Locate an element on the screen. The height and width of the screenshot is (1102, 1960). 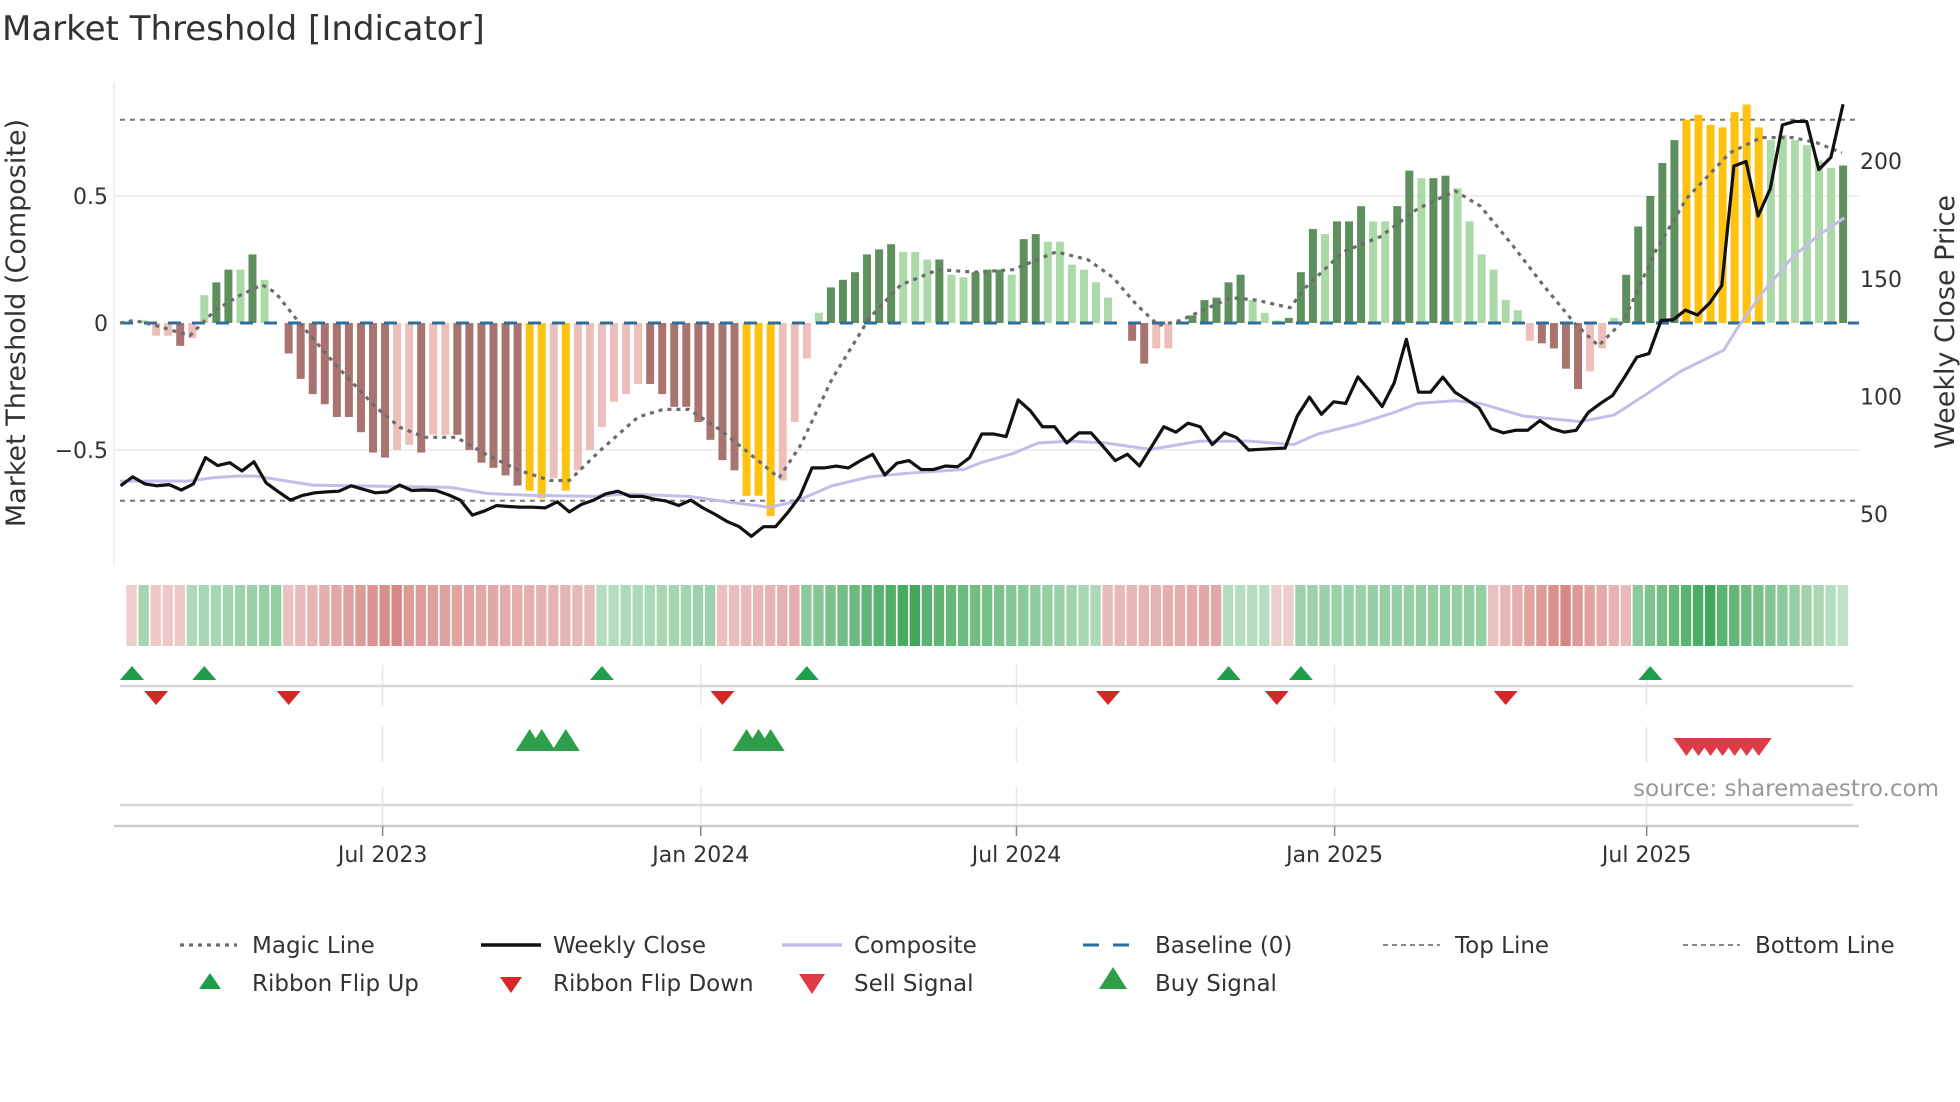
left-axis-title: Market Threshold (Composite) is located at coordinates (16, 323).